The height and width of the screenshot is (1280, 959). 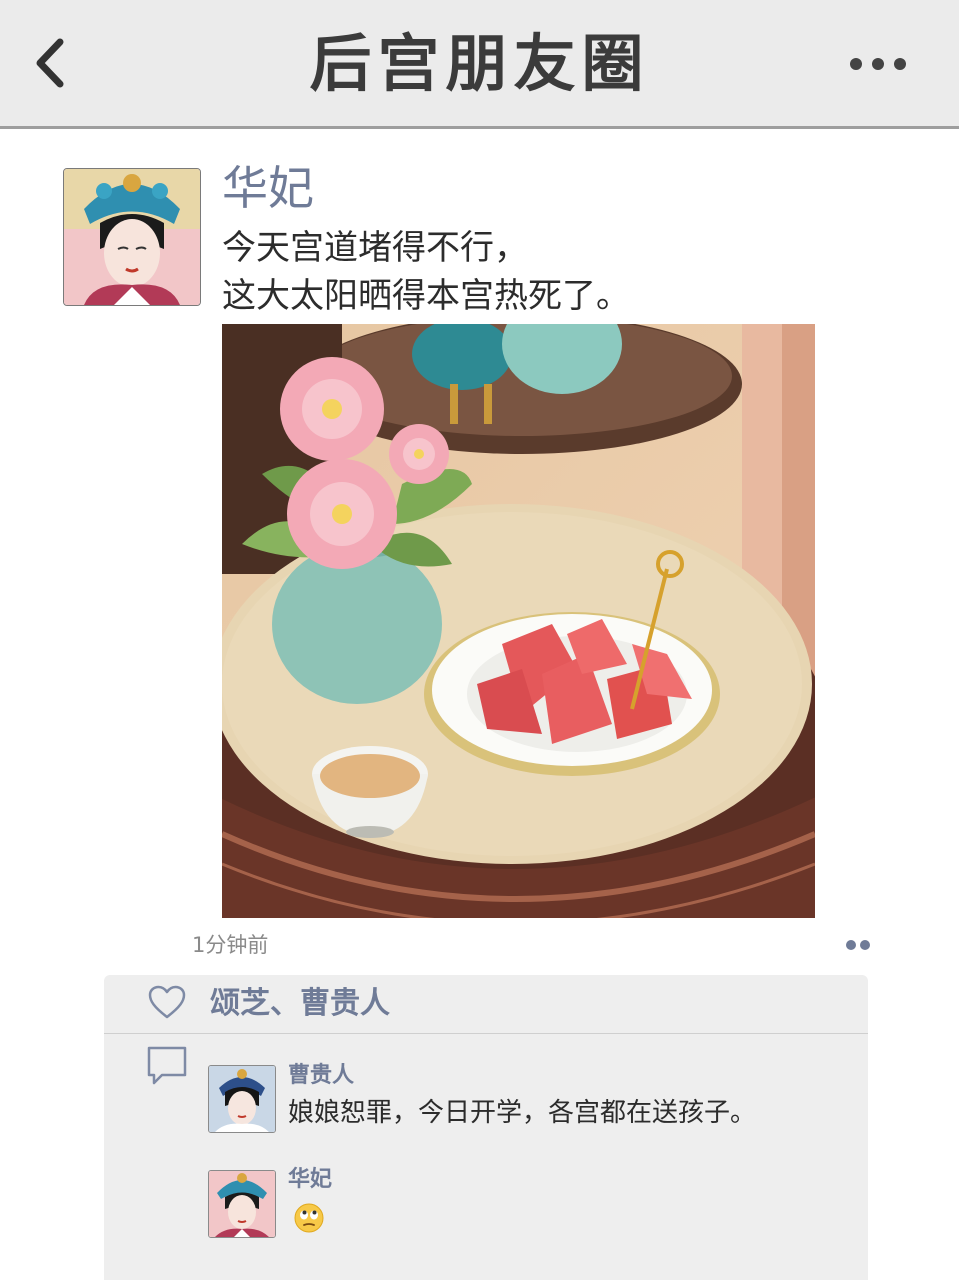 What do you see at coordinates (522, 1113) in the screenshot?
I see `comment-text: 娘娘恕罪，今日开学，各宫都在送孩子。` at bounding box center [522, 1113].